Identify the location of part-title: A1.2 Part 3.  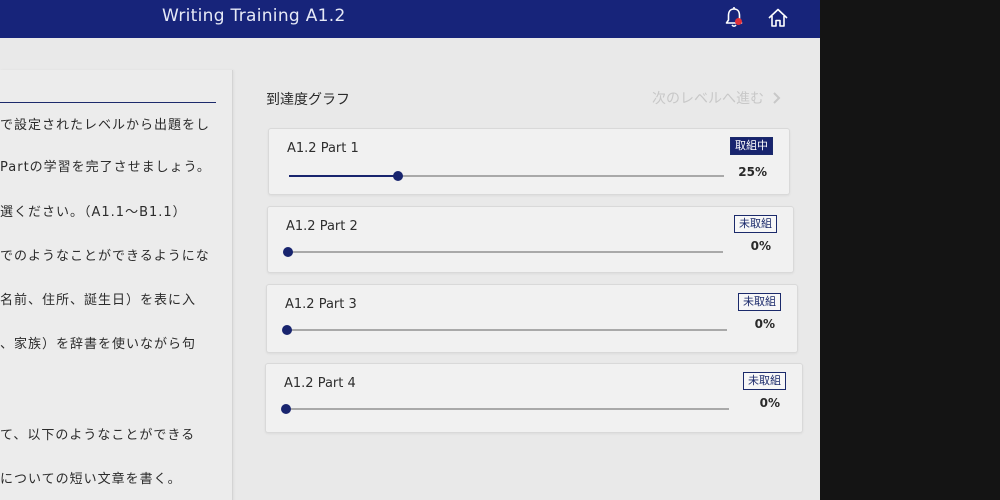
(321, 304).